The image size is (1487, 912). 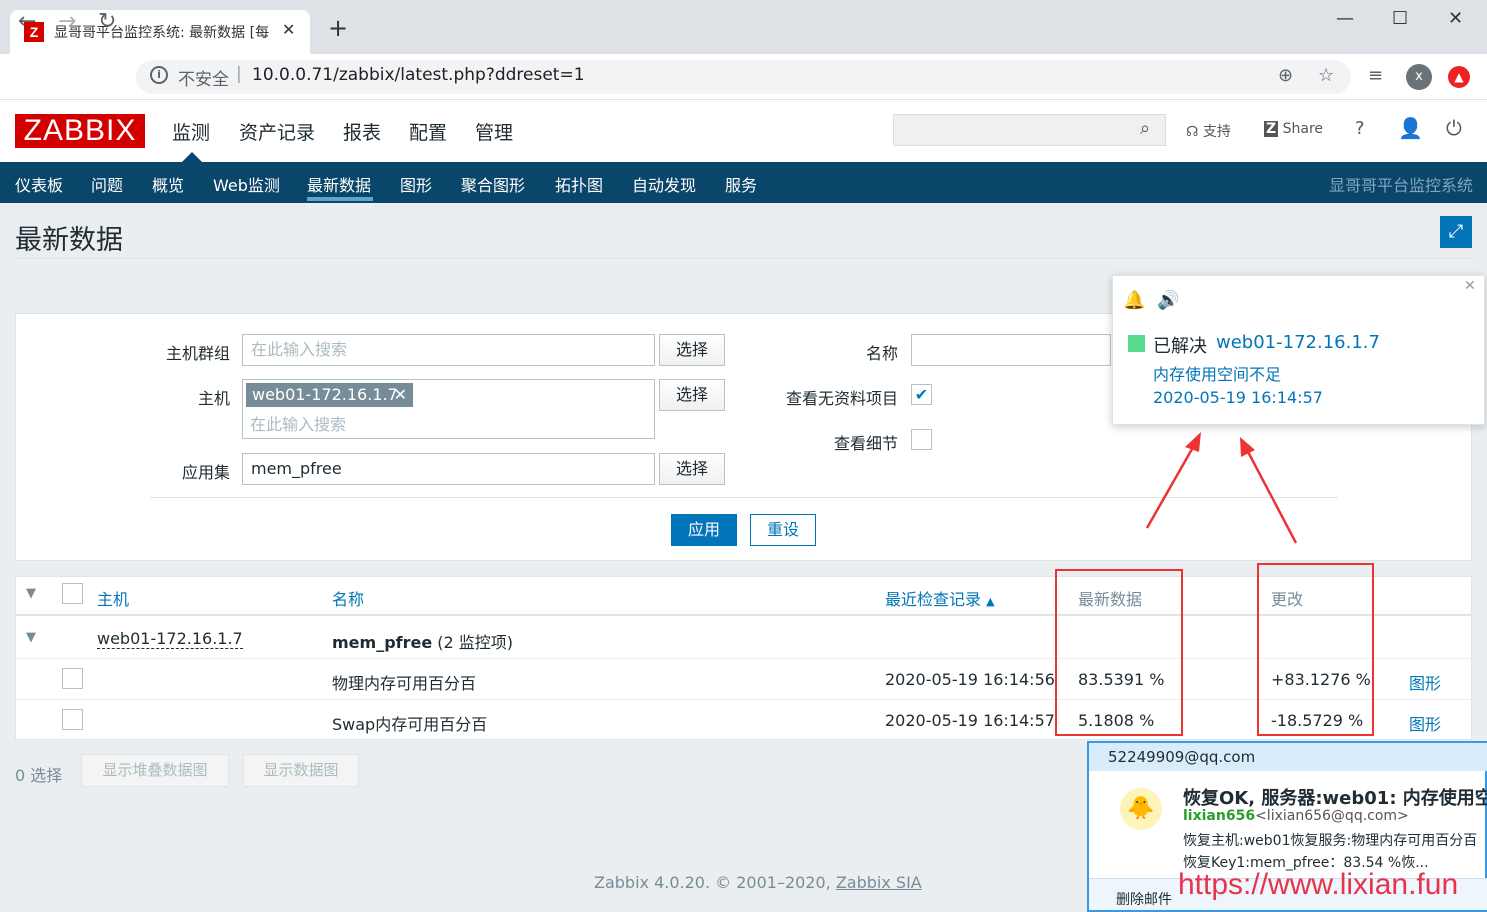 I want to click on zabbix-logo: ZABBIX, so click(x=80, y=131).